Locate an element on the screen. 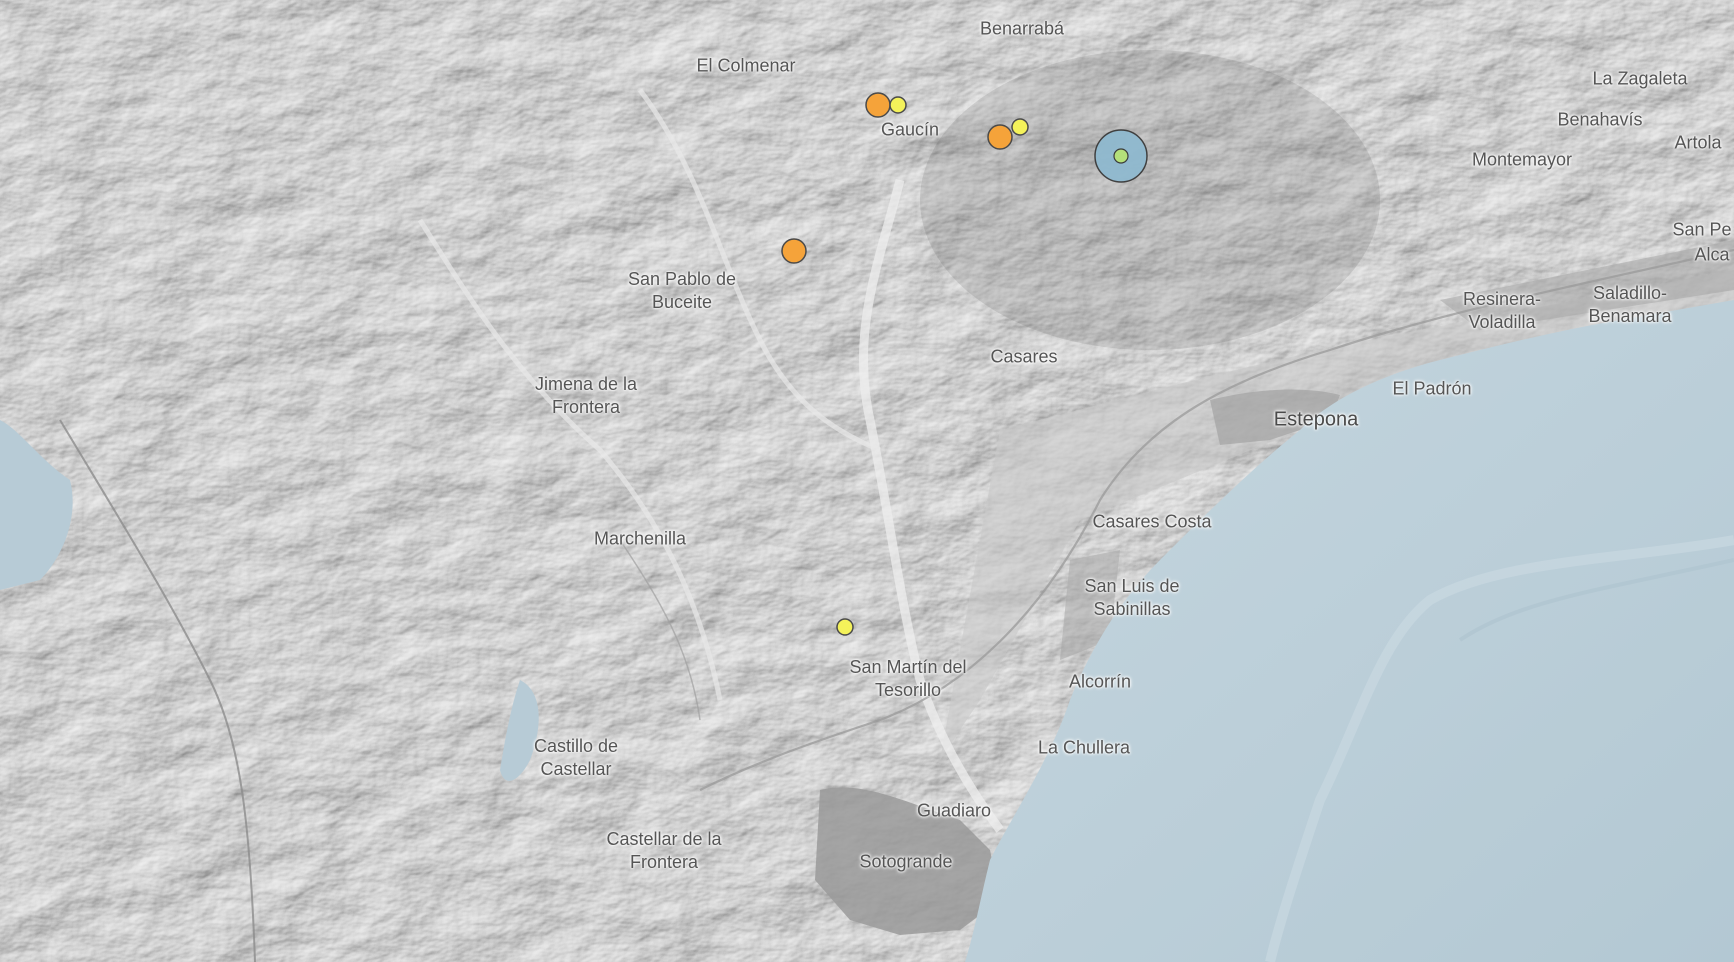 This screenshot has width=1734, height=962. earthquake-markers is located at coordinates (964, 364).